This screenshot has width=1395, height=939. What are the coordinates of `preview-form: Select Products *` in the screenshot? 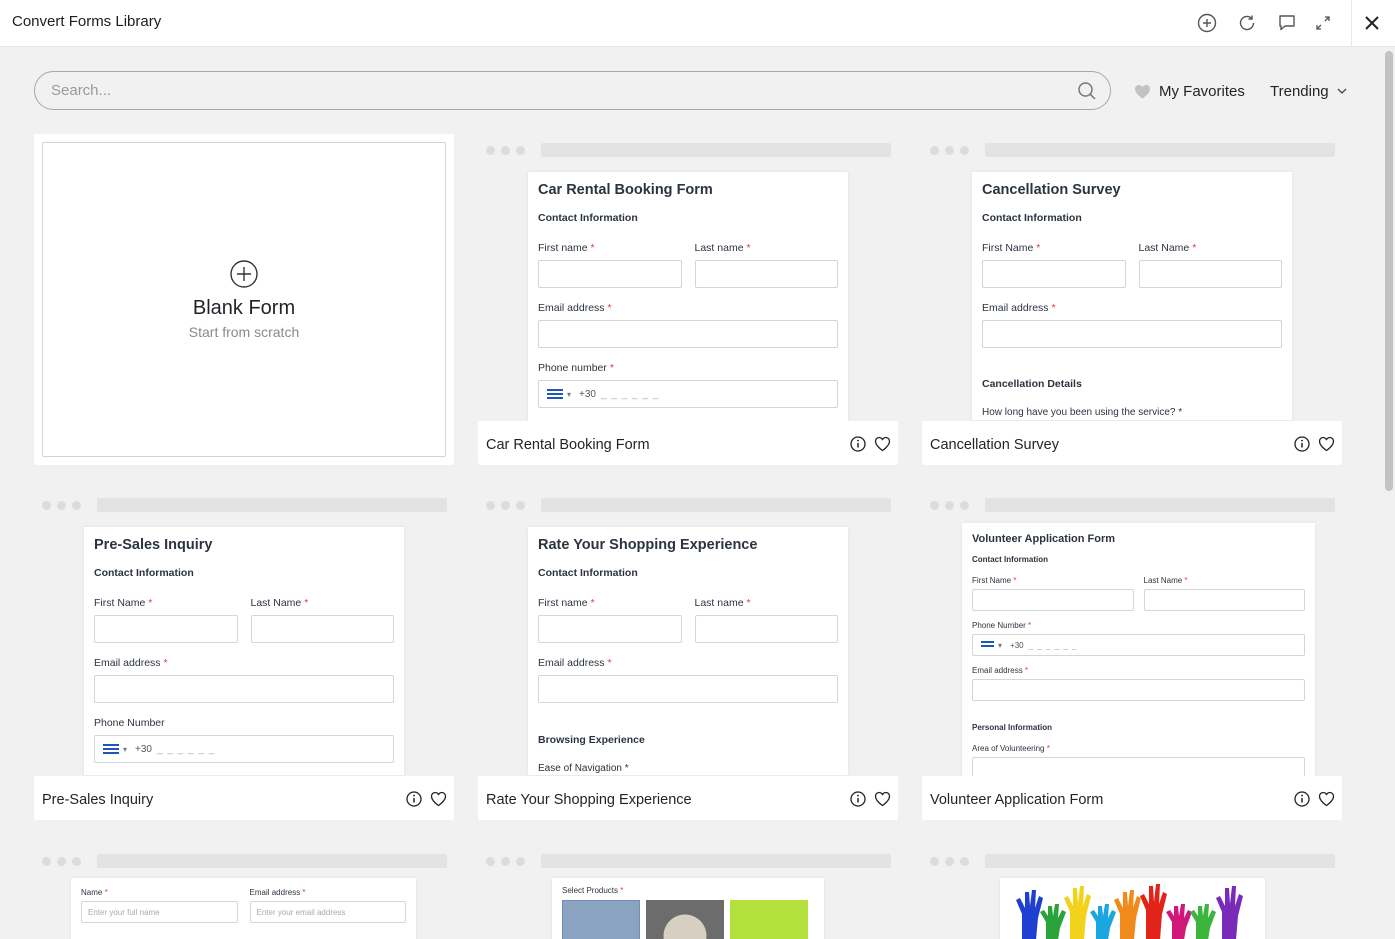 It's located at (688, 908).